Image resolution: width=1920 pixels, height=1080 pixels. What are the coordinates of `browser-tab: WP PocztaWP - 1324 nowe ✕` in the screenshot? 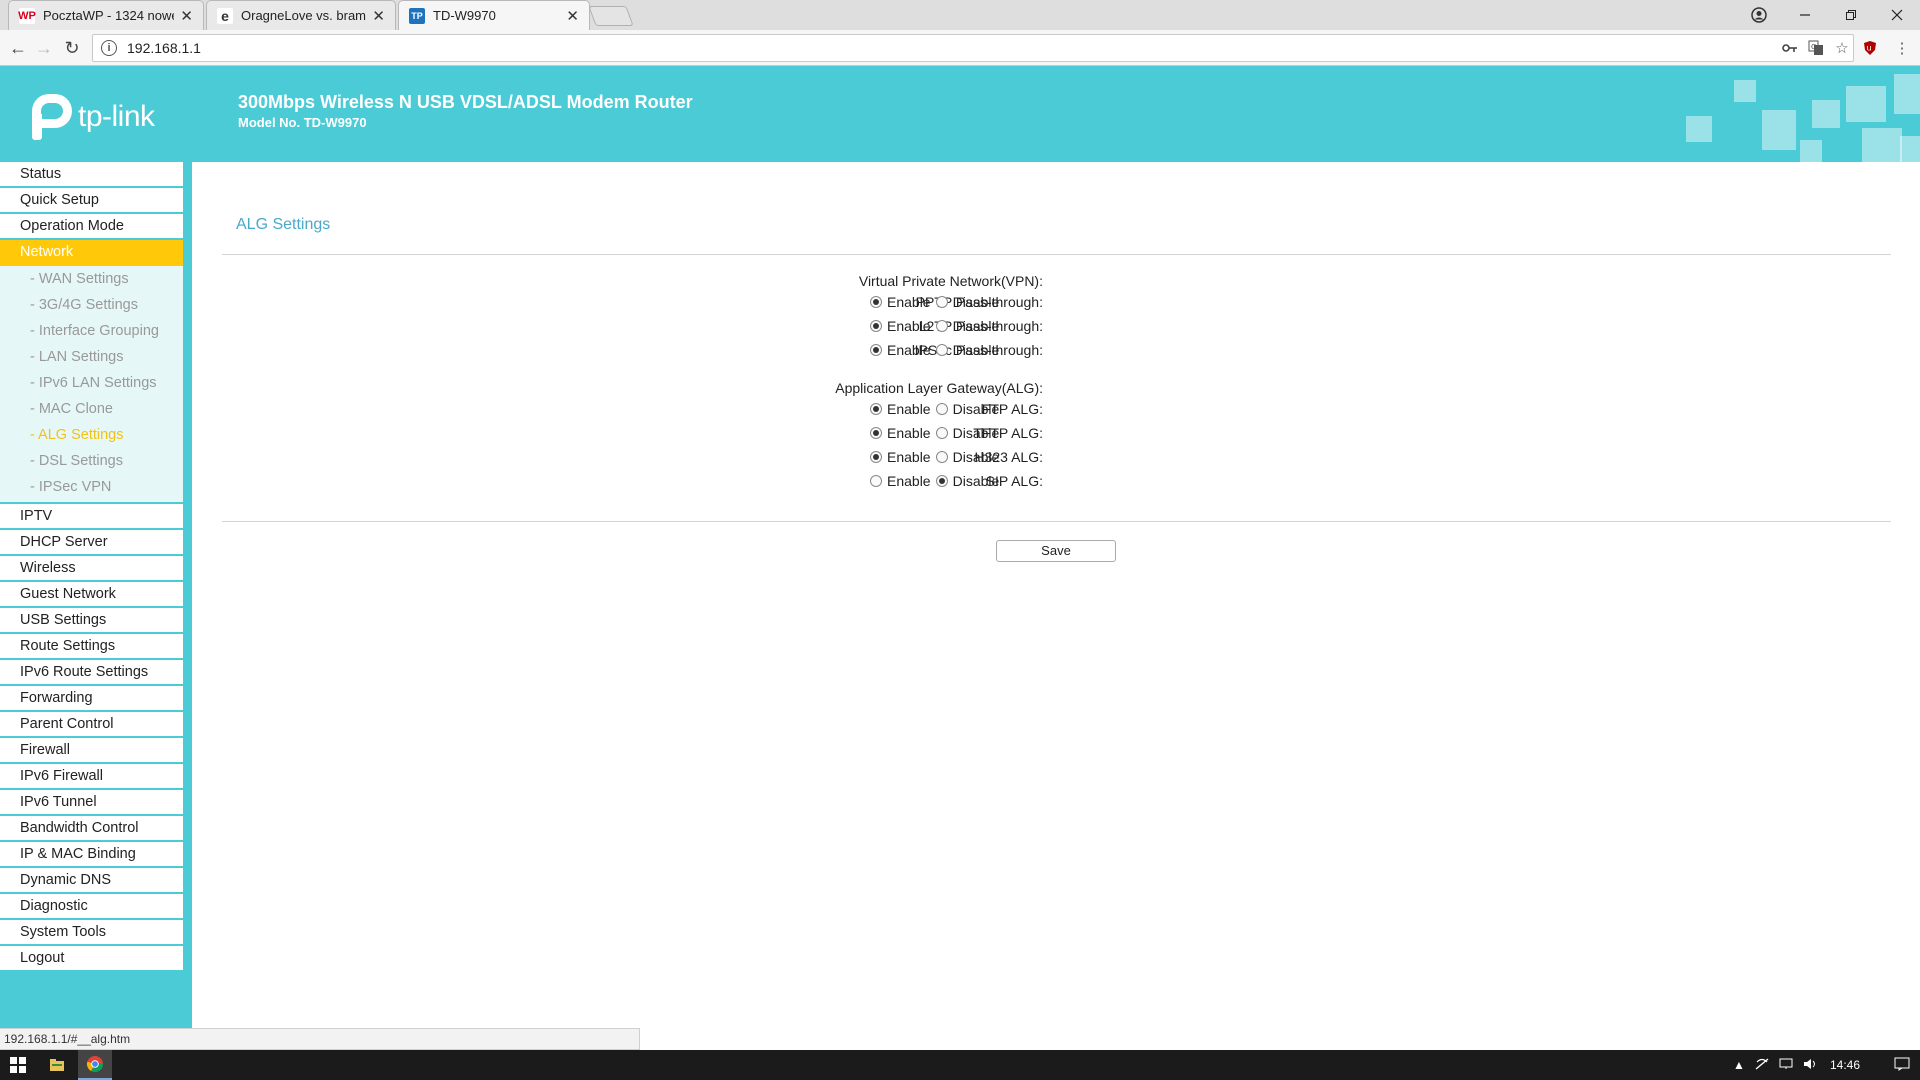 It's located at (106, 15).